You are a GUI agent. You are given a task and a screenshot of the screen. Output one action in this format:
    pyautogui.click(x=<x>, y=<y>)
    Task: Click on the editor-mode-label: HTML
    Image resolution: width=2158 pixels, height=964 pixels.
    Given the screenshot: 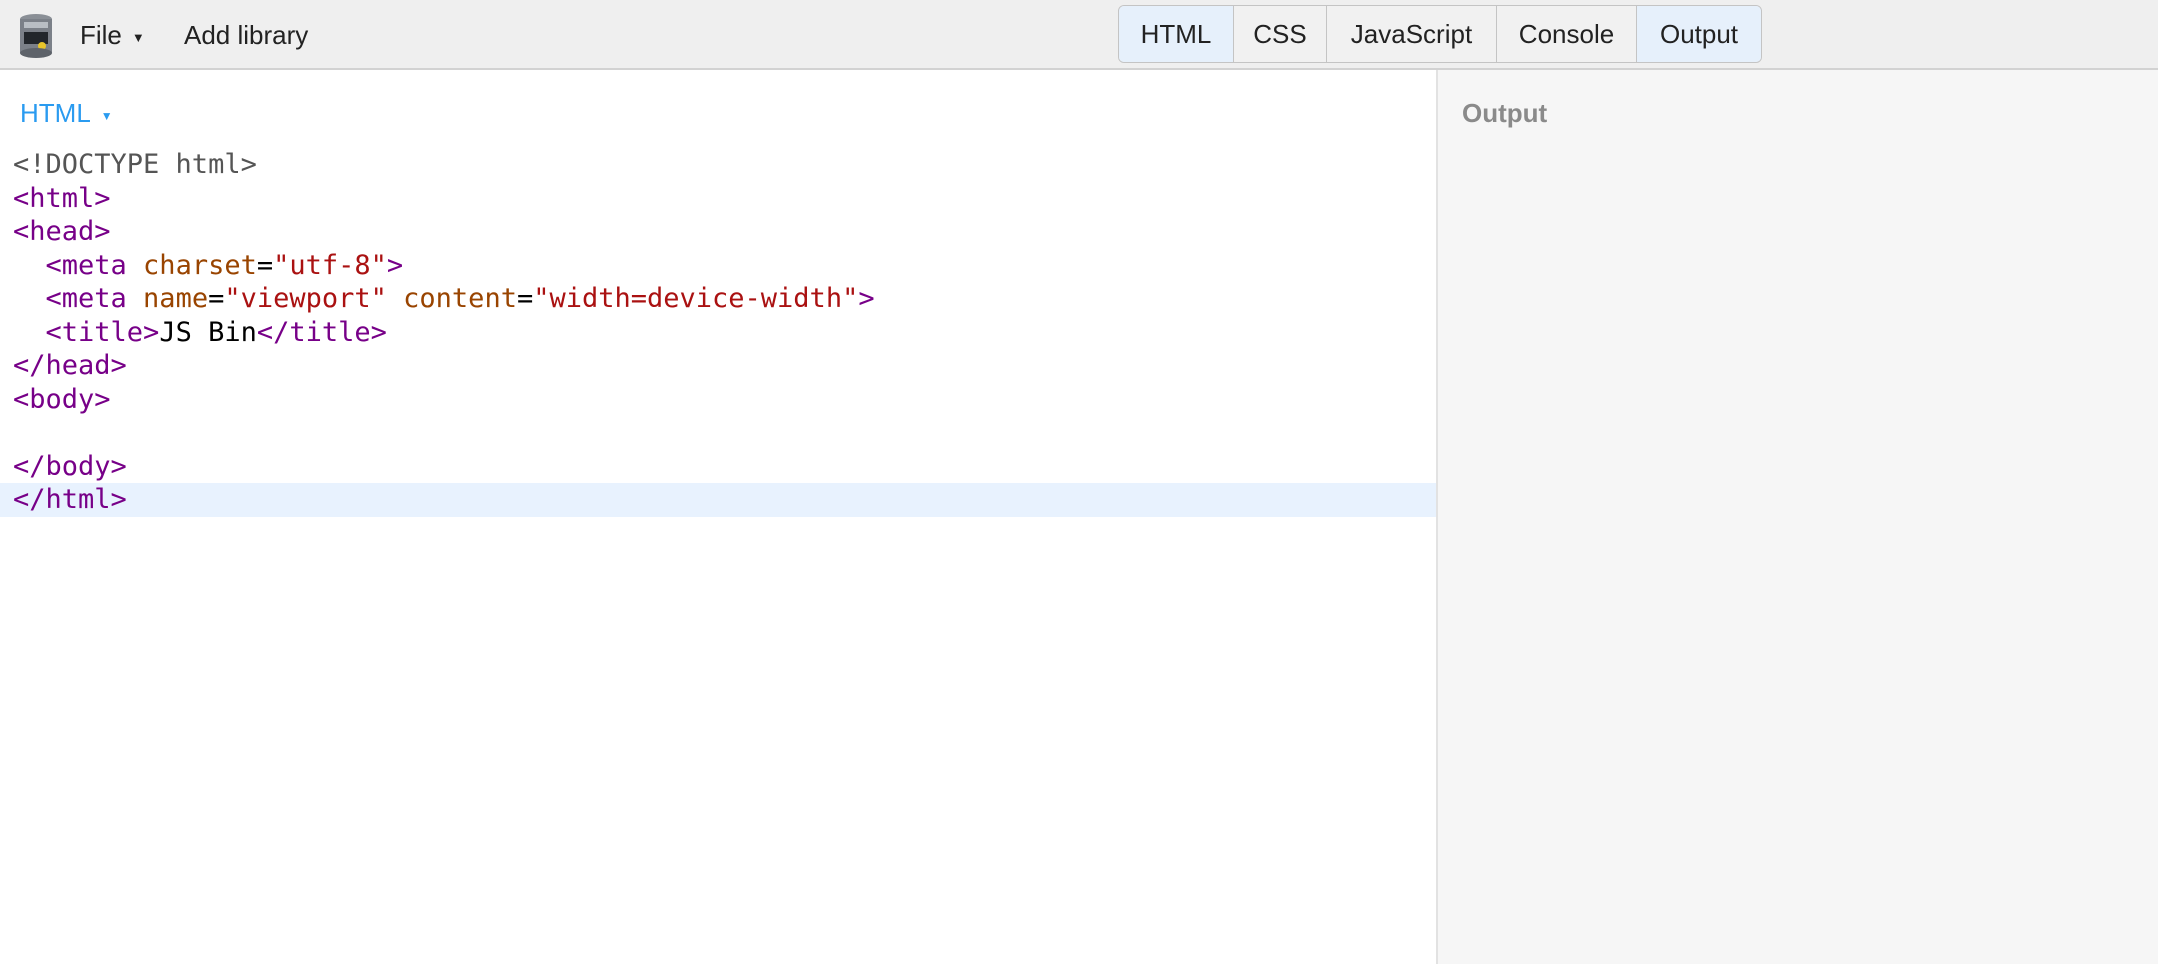 What is the action you would take?
    pyautogui.click(x=55, y=113)
    